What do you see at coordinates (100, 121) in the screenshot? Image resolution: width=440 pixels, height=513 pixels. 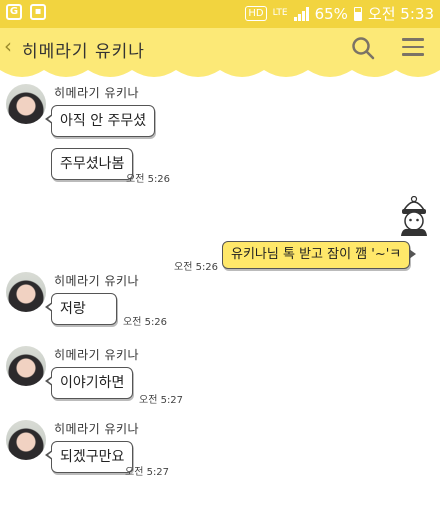 I see `message-bubble: 아직 안 주무셨` at bounding box center [100, 121].